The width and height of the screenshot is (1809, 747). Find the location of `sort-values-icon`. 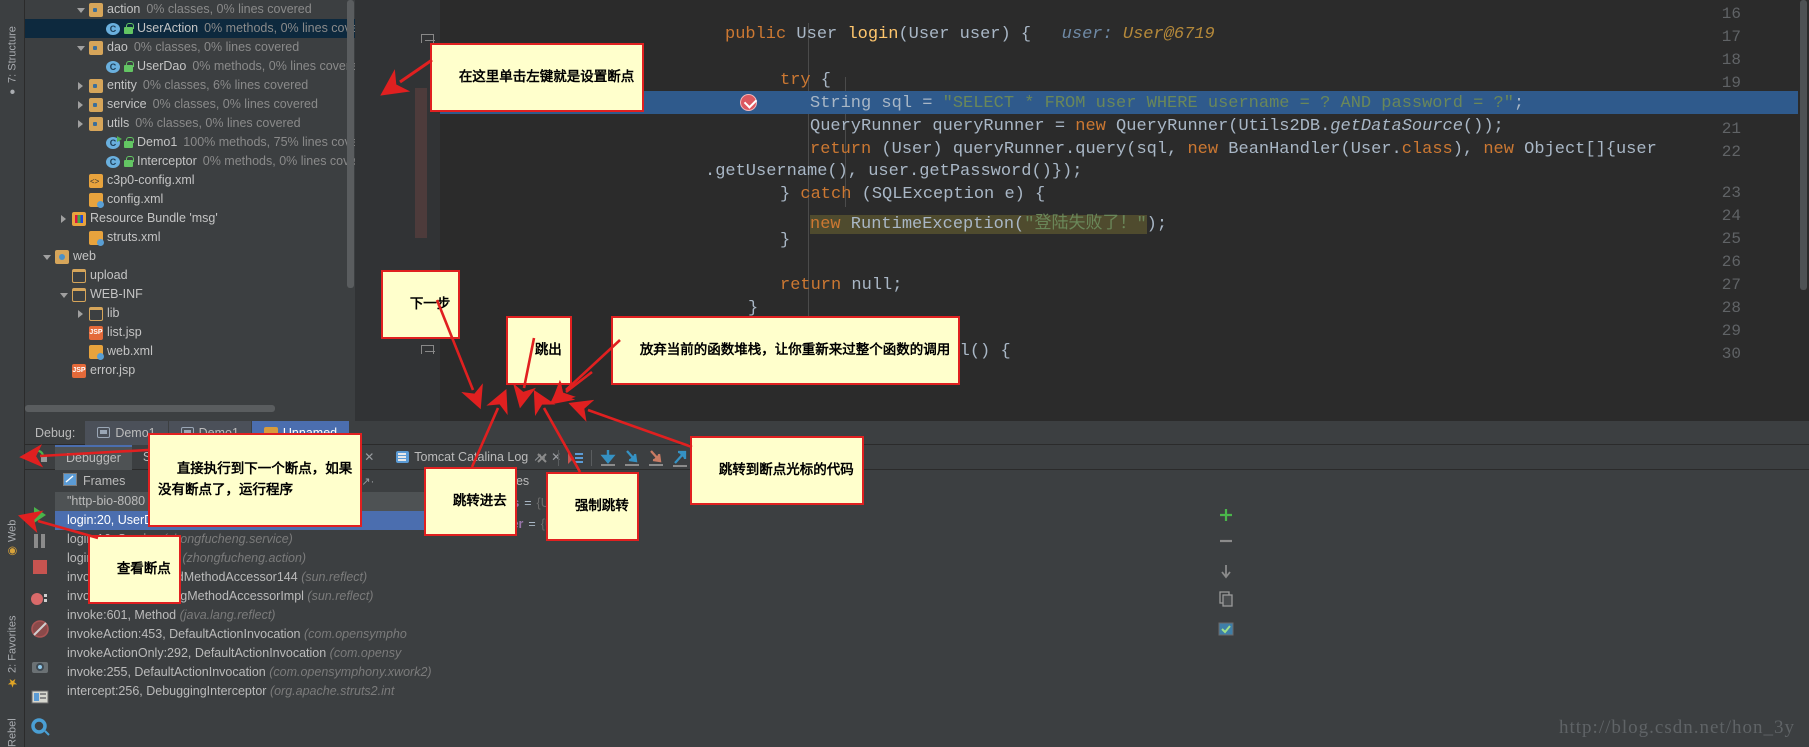

sort-values-icon is located at coordinates (1226, 573).